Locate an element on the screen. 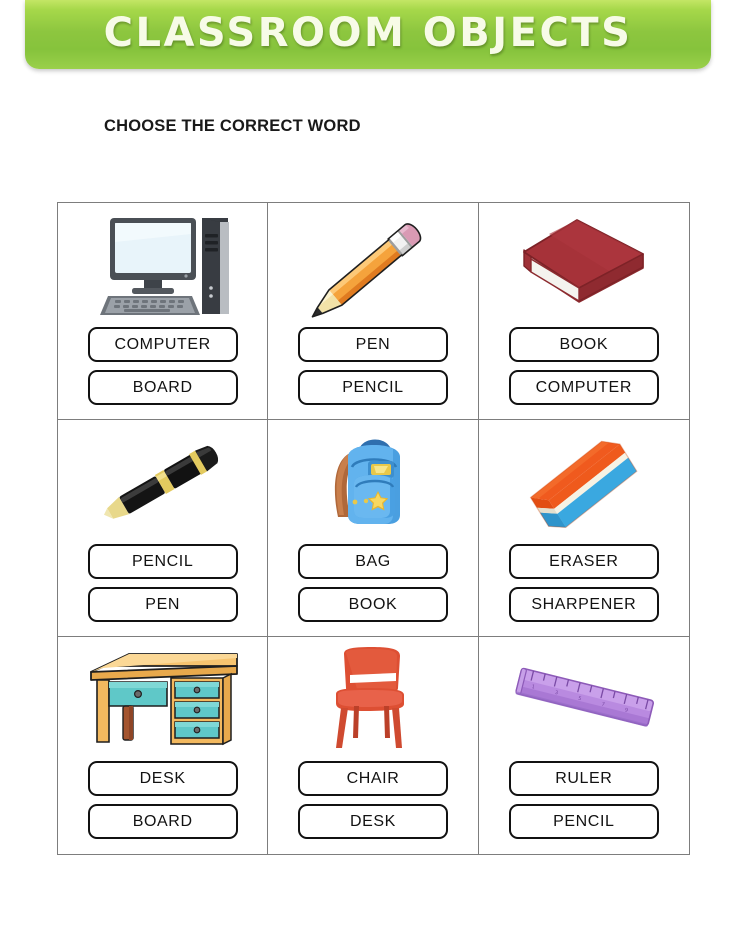 The image size is (736, 950). exercise-cell-bag: BAG BOOK is located at coordinates (373, 528).